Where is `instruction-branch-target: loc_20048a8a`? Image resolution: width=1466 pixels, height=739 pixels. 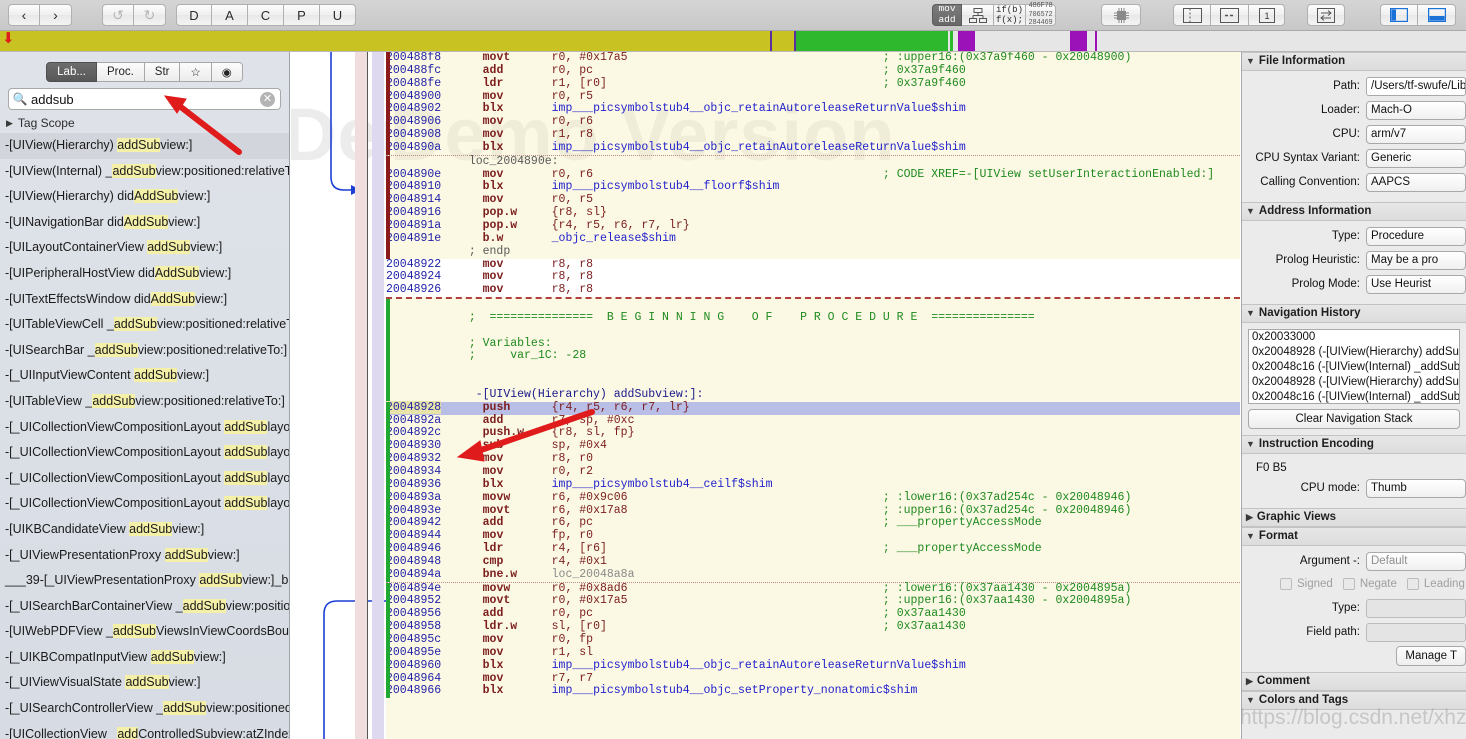
instruction-branch-target: loc_20048a8a is located at coordinates (717, 574).